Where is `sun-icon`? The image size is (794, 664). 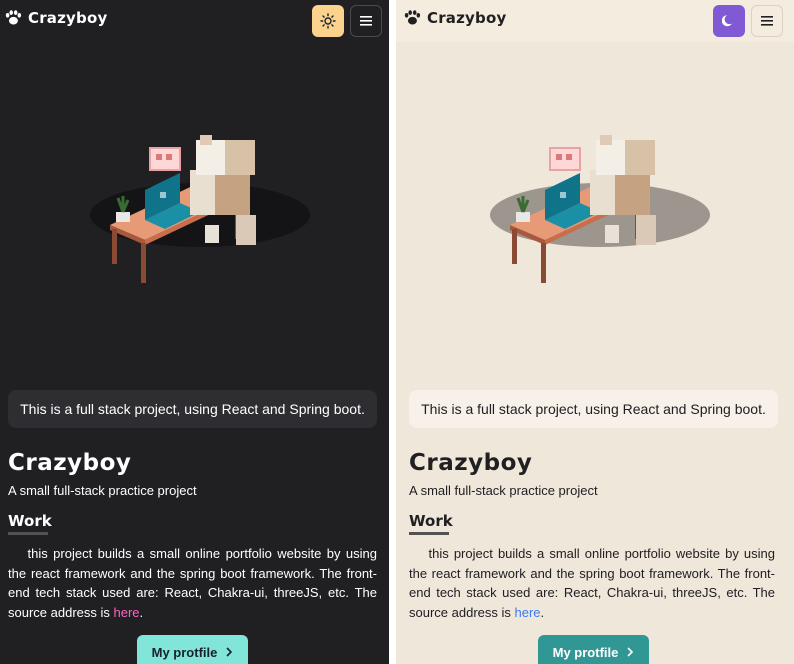
sun-icon is located at coordinates (328, 21).